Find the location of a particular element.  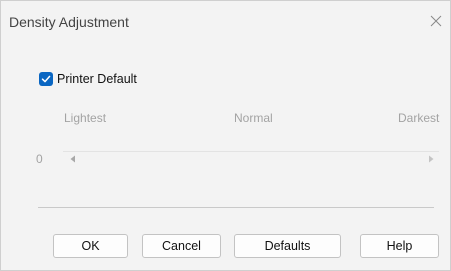

defaults-button: Defaults is located at coordinates (287, 246).